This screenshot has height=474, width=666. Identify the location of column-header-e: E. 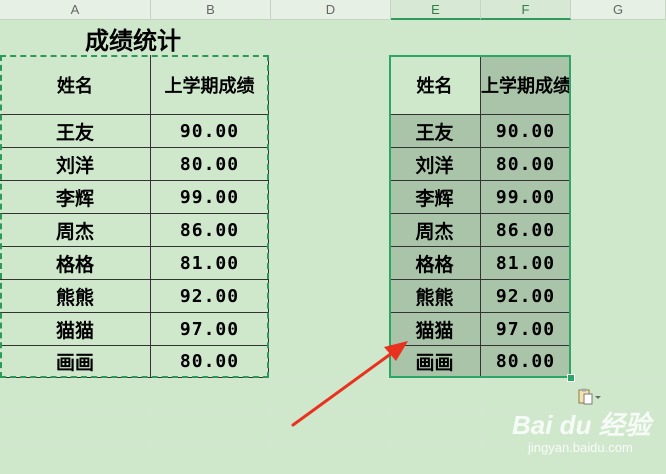
(436, 10).